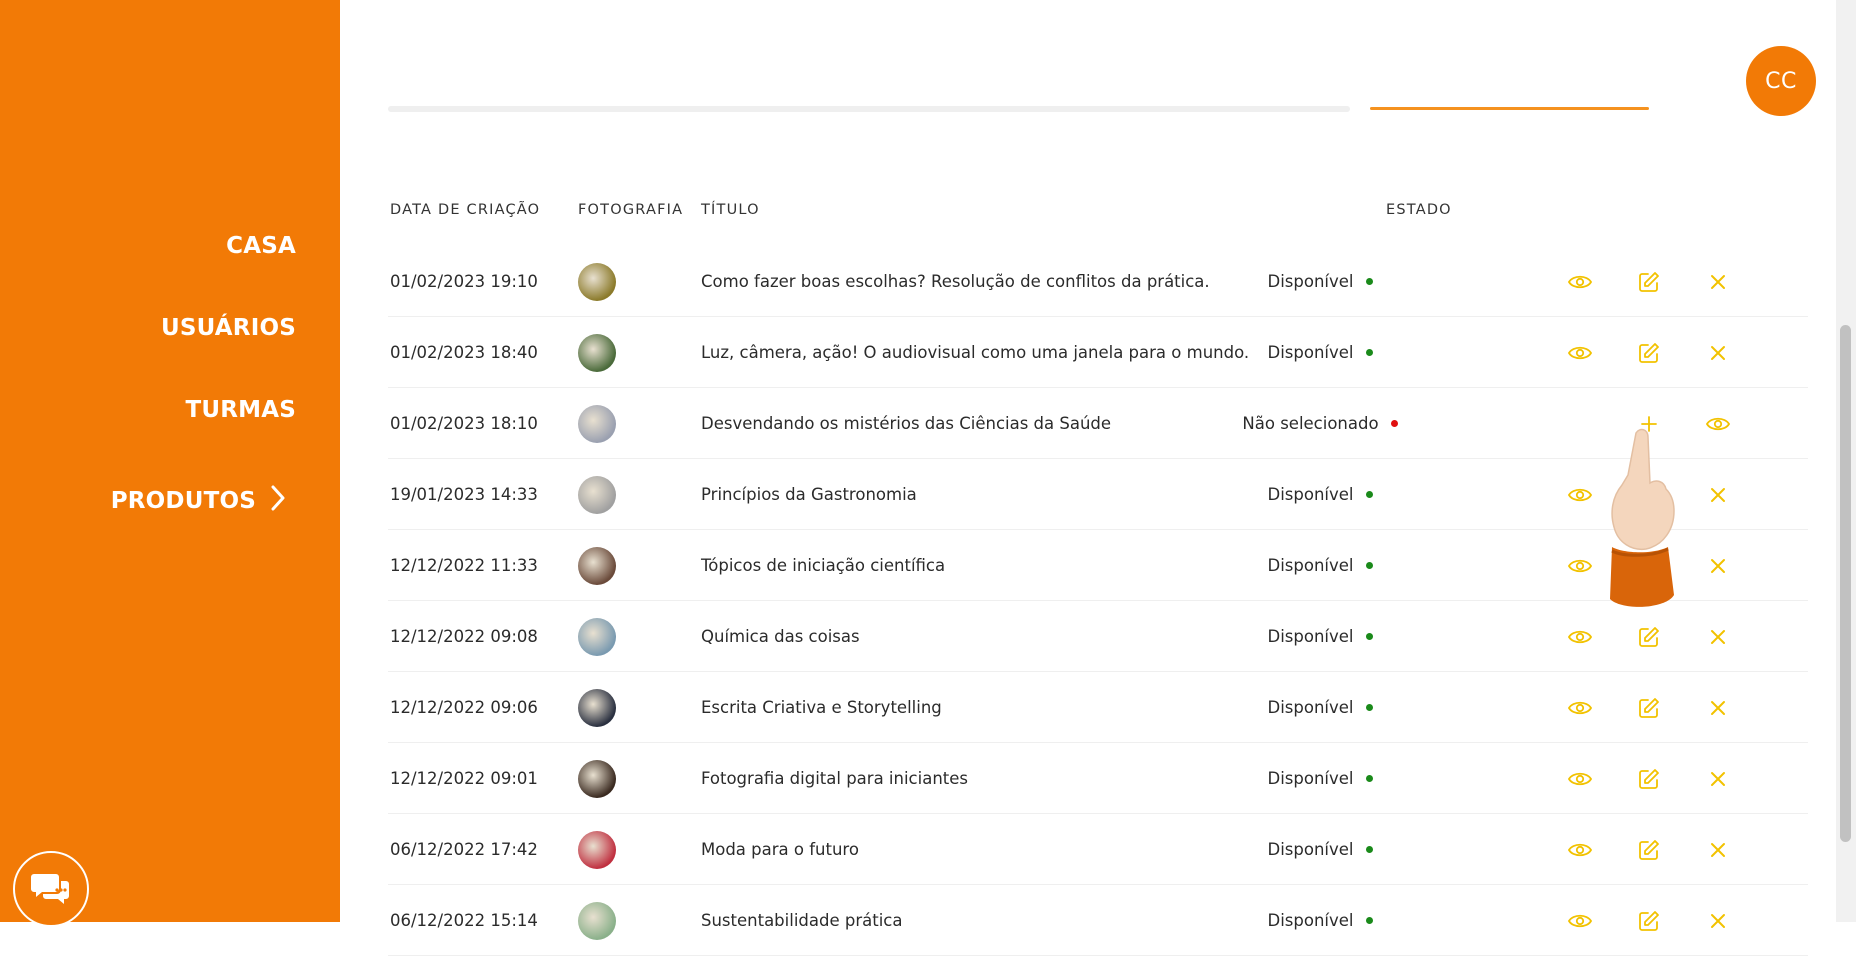 The width and height of the screenshot is (1856, 956). Describe the element at coordinates (464, 920) in the screenshot. I see `row-date: 06/12/2022 15:14` at that location.